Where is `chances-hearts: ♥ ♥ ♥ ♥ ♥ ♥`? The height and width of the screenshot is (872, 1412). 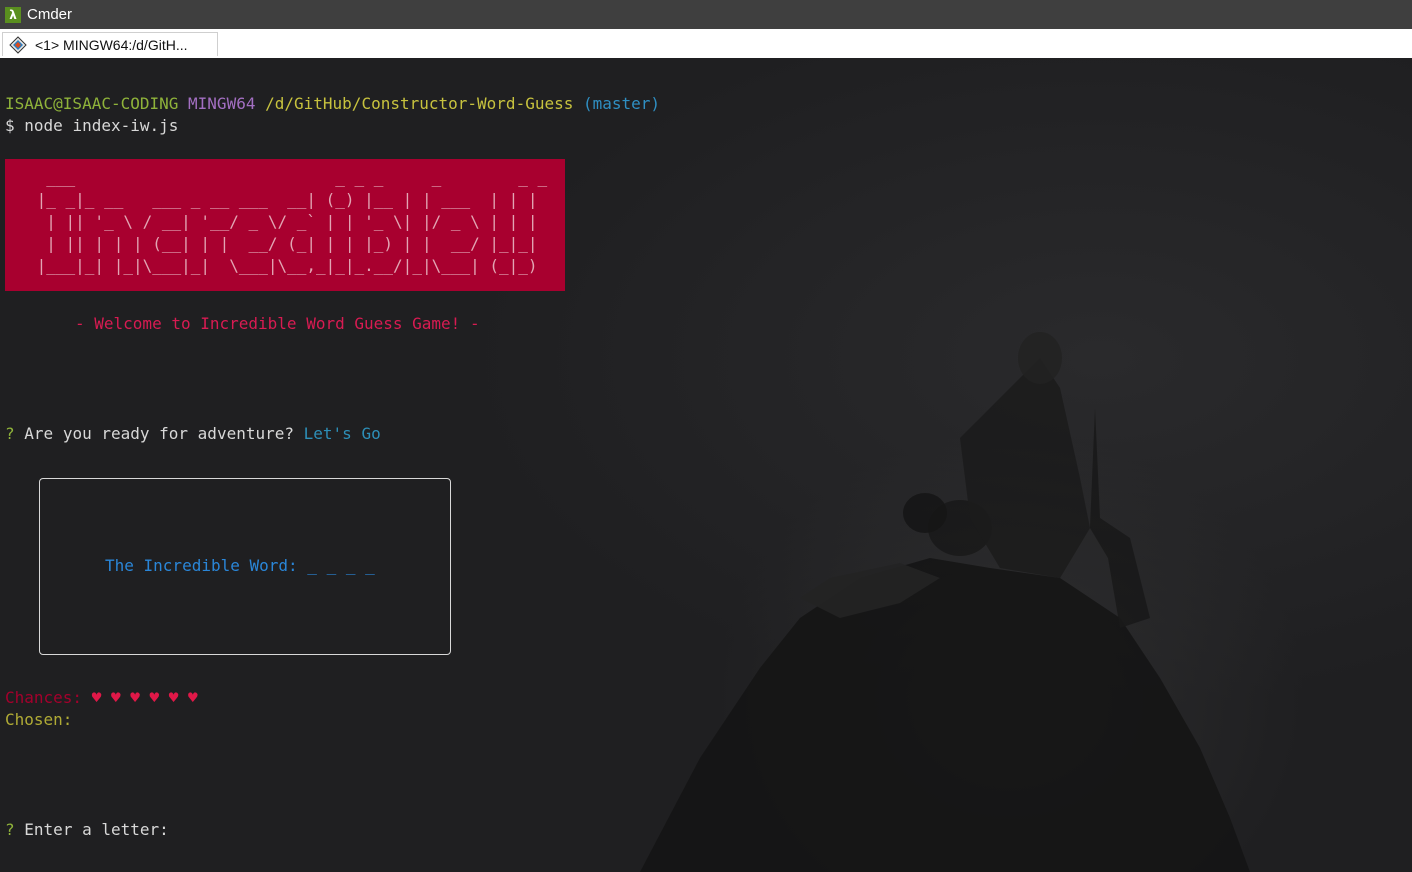 chances-hearts: ♥ ♥ ♥ ♥ ♥ ♥ is located at coordinates (144, 697).